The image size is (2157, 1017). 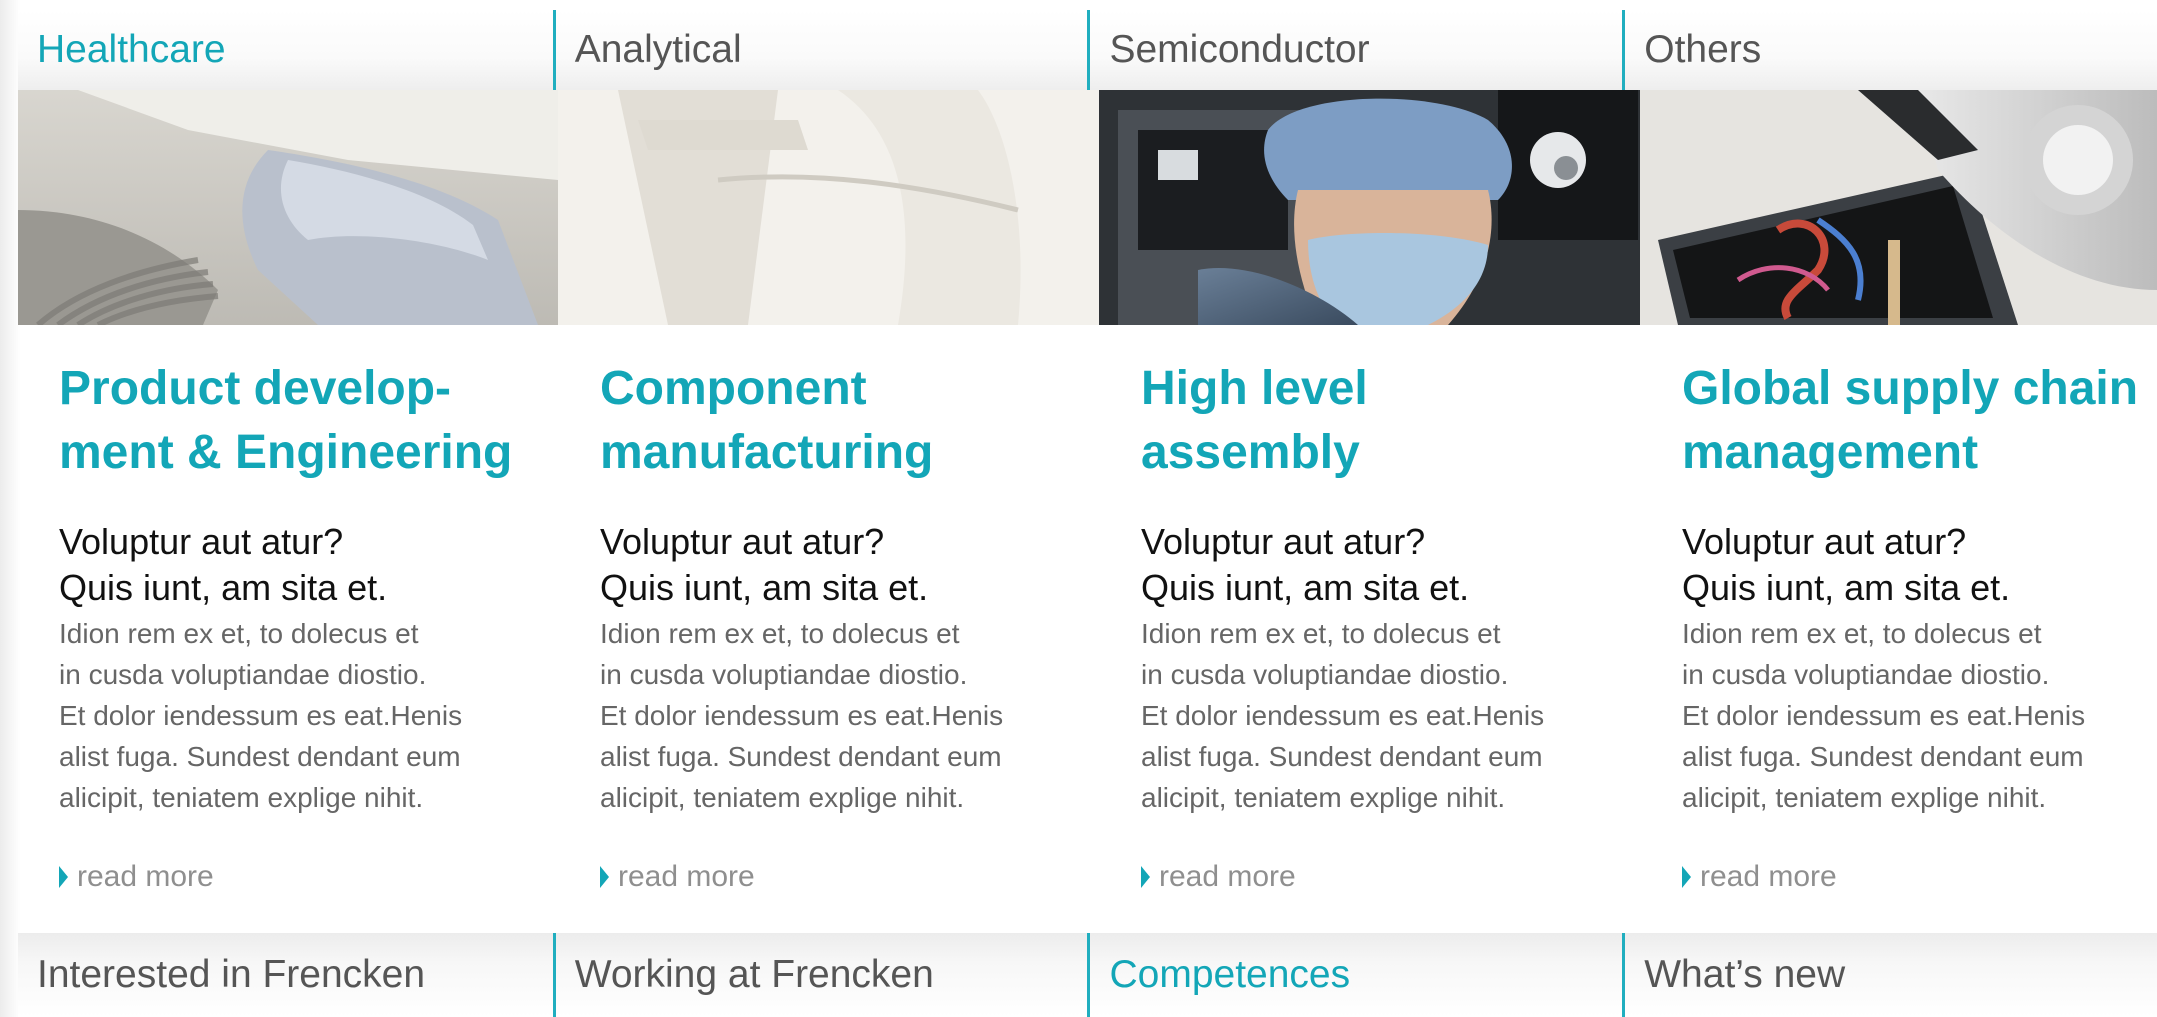 I want to click on column-title-line: High level, so click(x=1254, y=388).